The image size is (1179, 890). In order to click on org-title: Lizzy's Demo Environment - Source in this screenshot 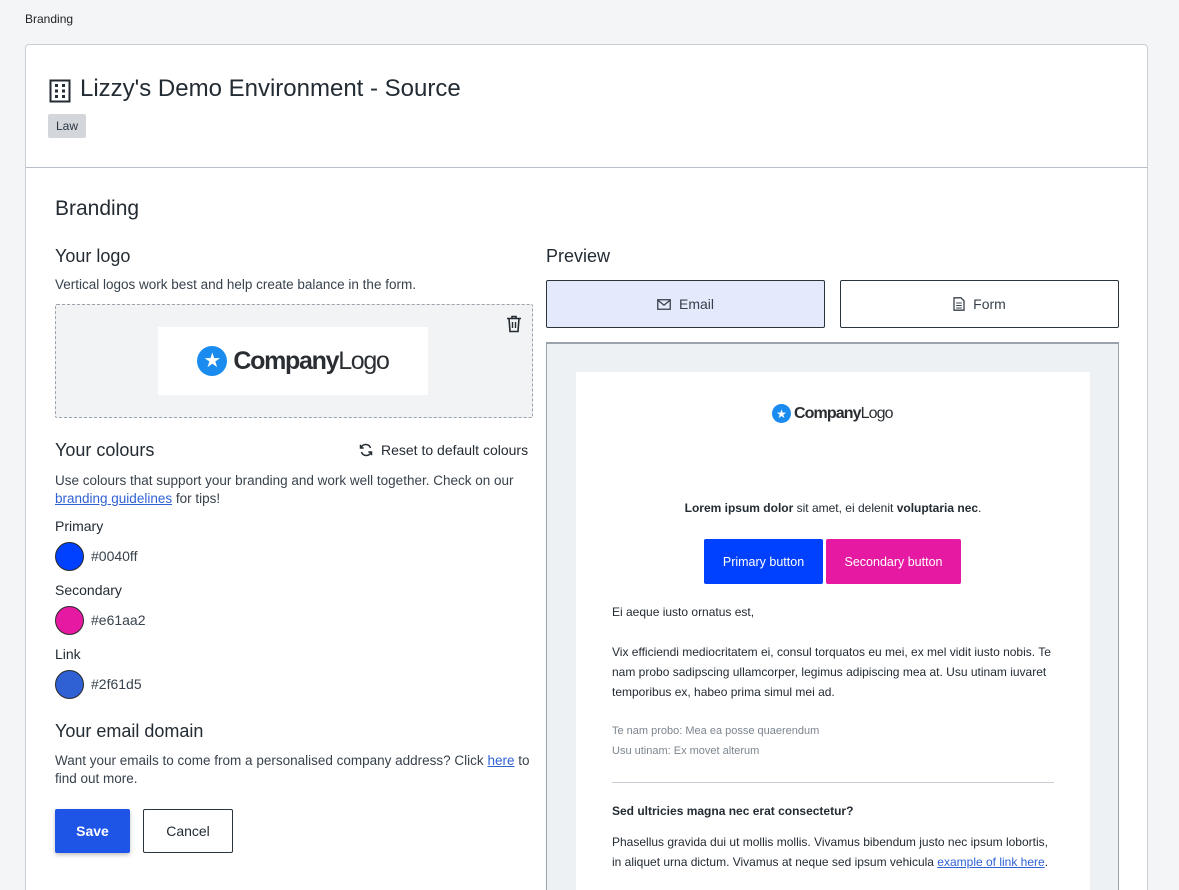, I will do `click(270, 88)`.